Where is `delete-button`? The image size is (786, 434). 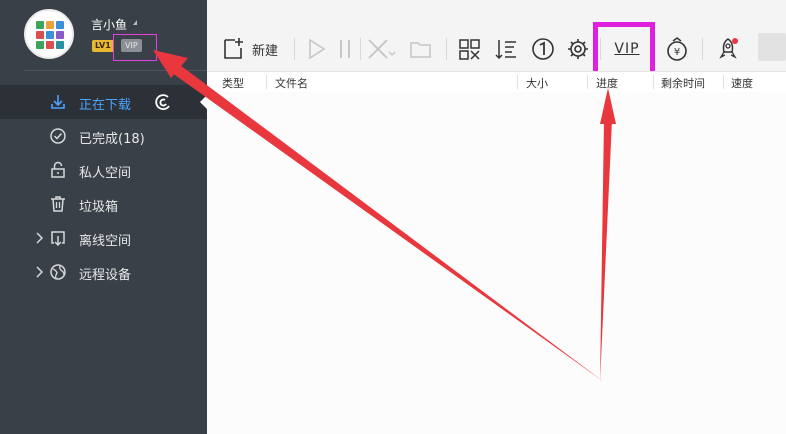 delete-button is located at coordinates (381, 49).